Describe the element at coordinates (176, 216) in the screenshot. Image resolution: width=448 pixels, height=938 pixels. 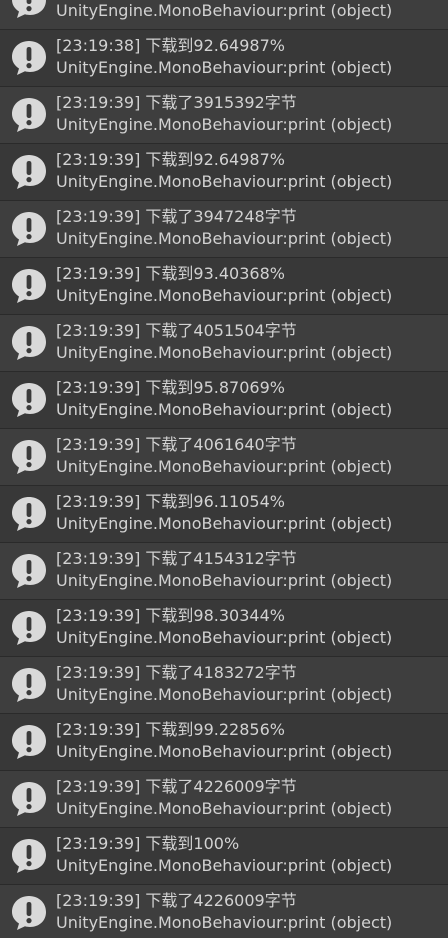
I see `log-message: [23:19:39] 下载了3947248字节` at that location.